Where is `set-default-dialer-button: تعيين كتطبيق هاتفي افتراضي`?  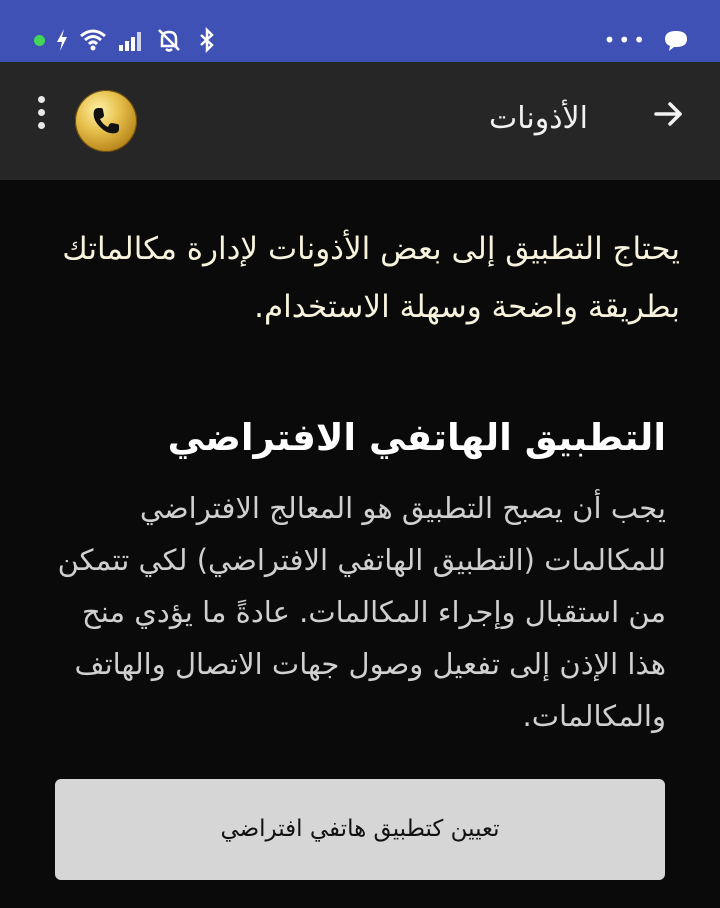 set-default-dialer-button: تعيين كتطبيق هاتفي افتراضي is located at coordinates (360, 829).